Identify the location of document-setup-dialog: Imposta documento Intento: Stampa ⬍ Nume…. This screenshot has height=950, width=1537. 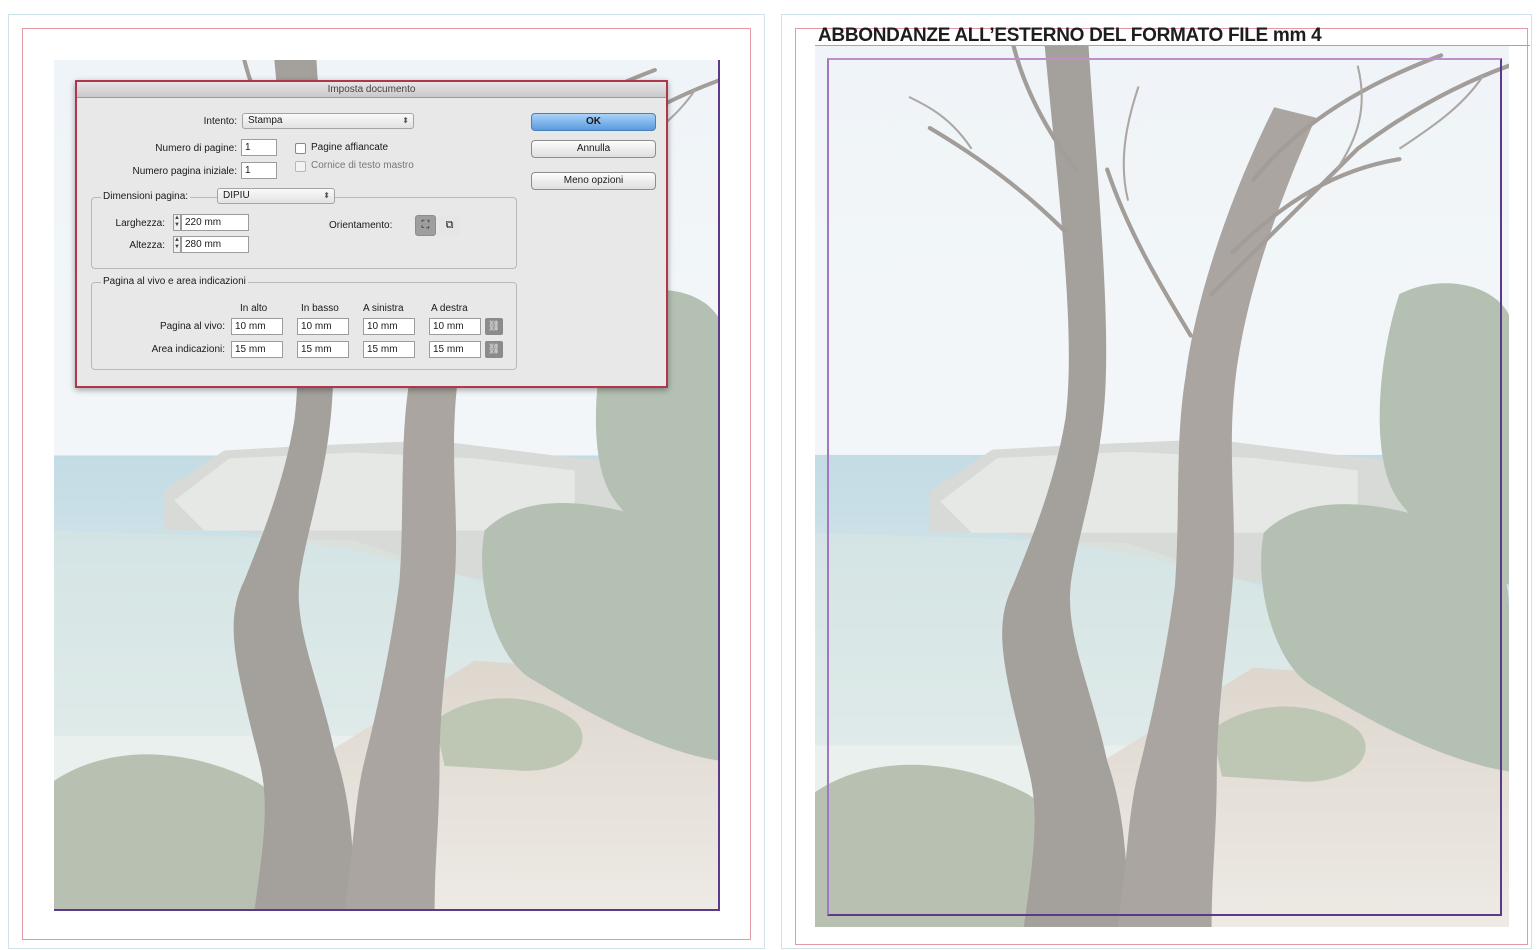
(371, 234).